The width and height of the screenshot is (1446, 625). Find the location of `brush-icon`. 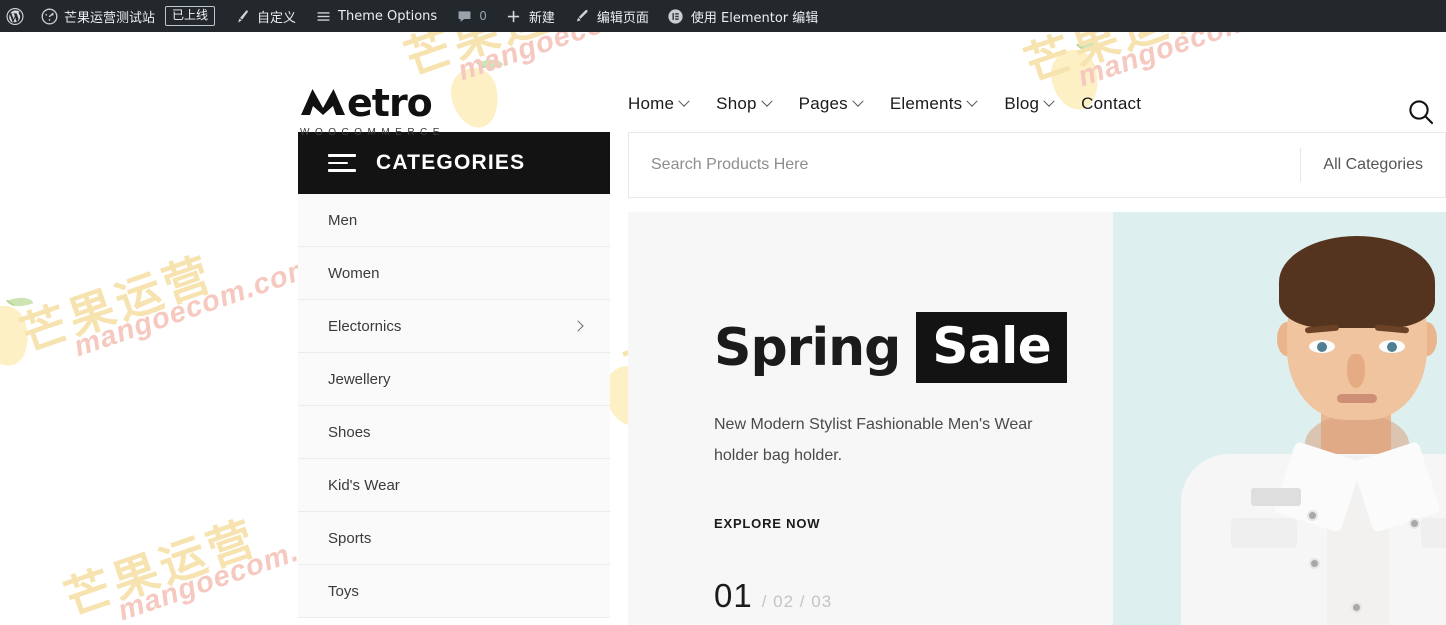

brush-icon is located at coordinates (242, 16).